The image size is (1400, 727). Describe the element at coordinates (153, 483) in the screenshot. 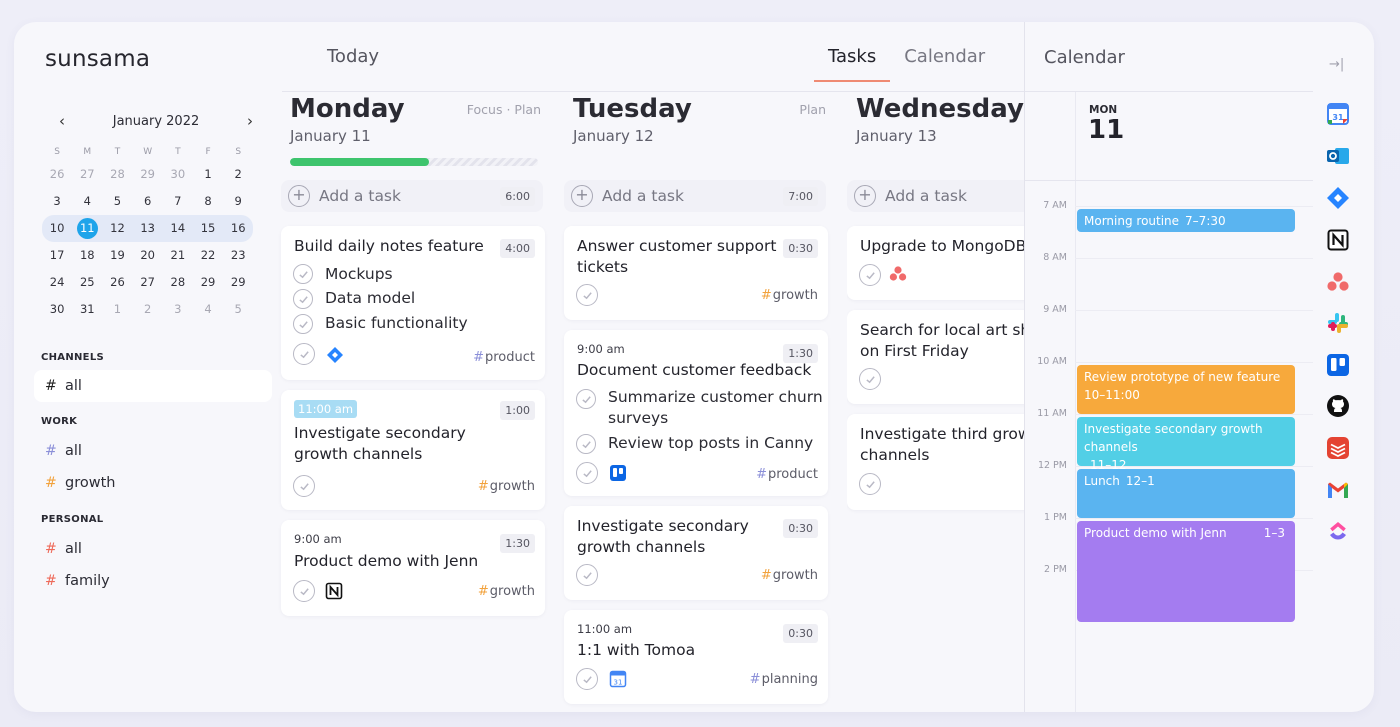

I see `work-channel-growth: # growth` at that location.